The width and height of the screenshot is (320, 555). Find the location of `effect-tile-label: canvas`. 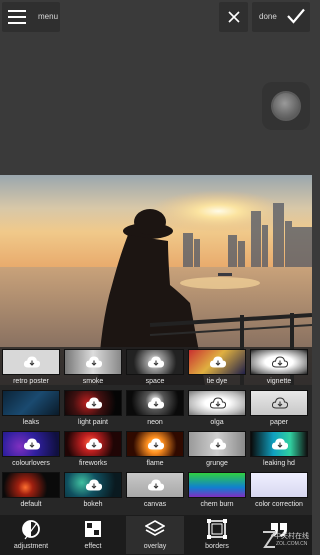

effect-tile-label: canvas is located at coordinates (155, 504).